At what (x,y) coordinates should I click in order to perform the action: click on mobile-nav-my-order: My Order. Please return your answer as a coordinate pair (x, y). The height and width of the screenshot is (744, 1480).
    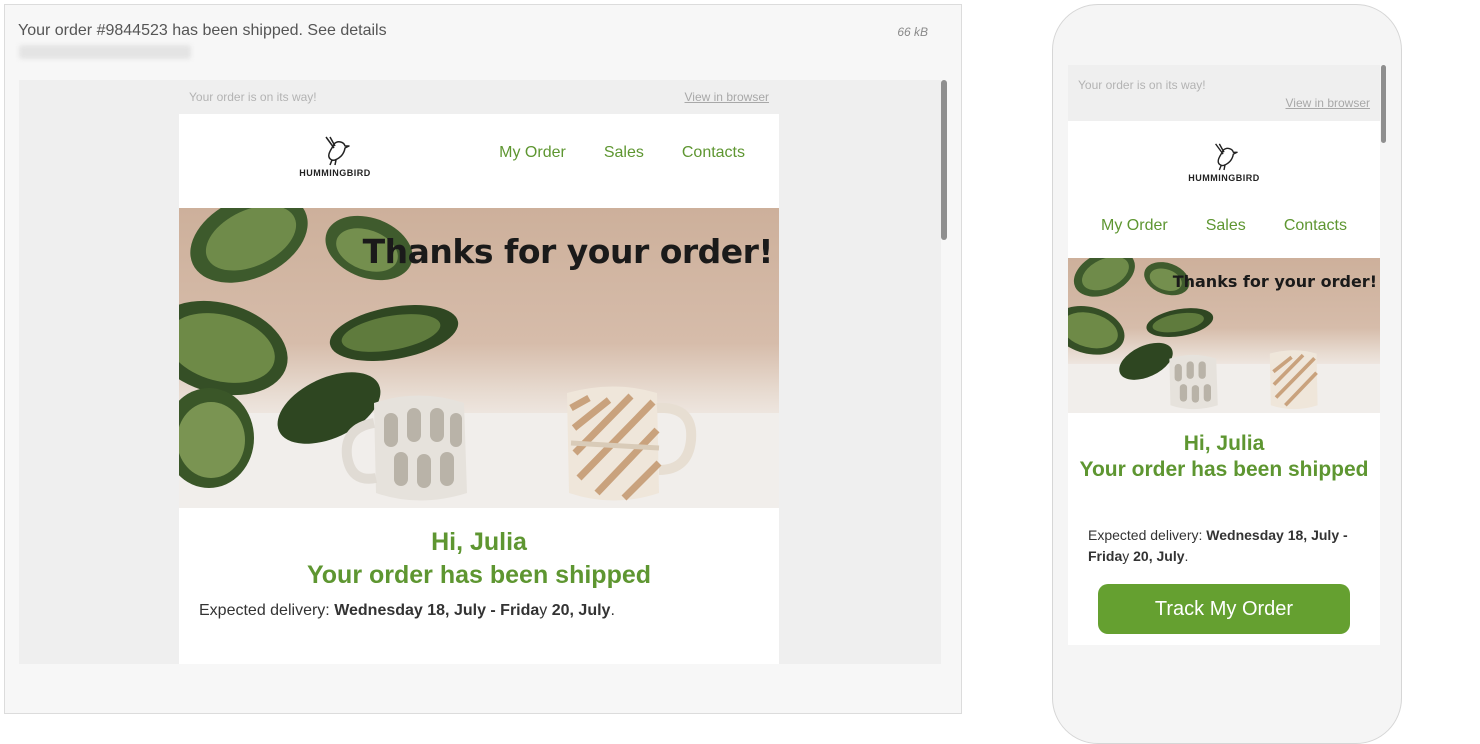
    Looking at the image, I should click on (1134, 226).